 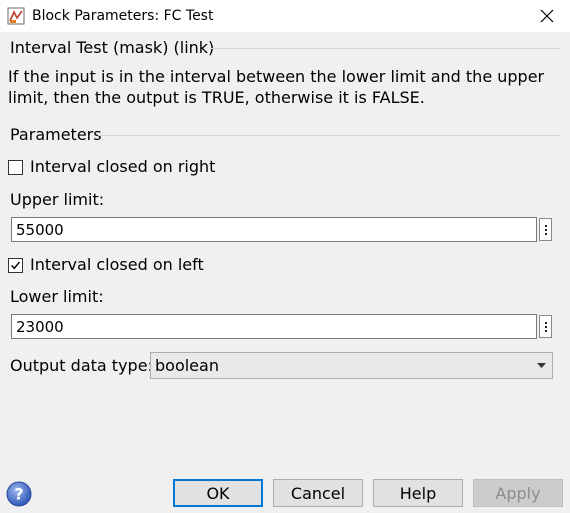 I want to click on checkmark-icon, so click(x=16, y=265).